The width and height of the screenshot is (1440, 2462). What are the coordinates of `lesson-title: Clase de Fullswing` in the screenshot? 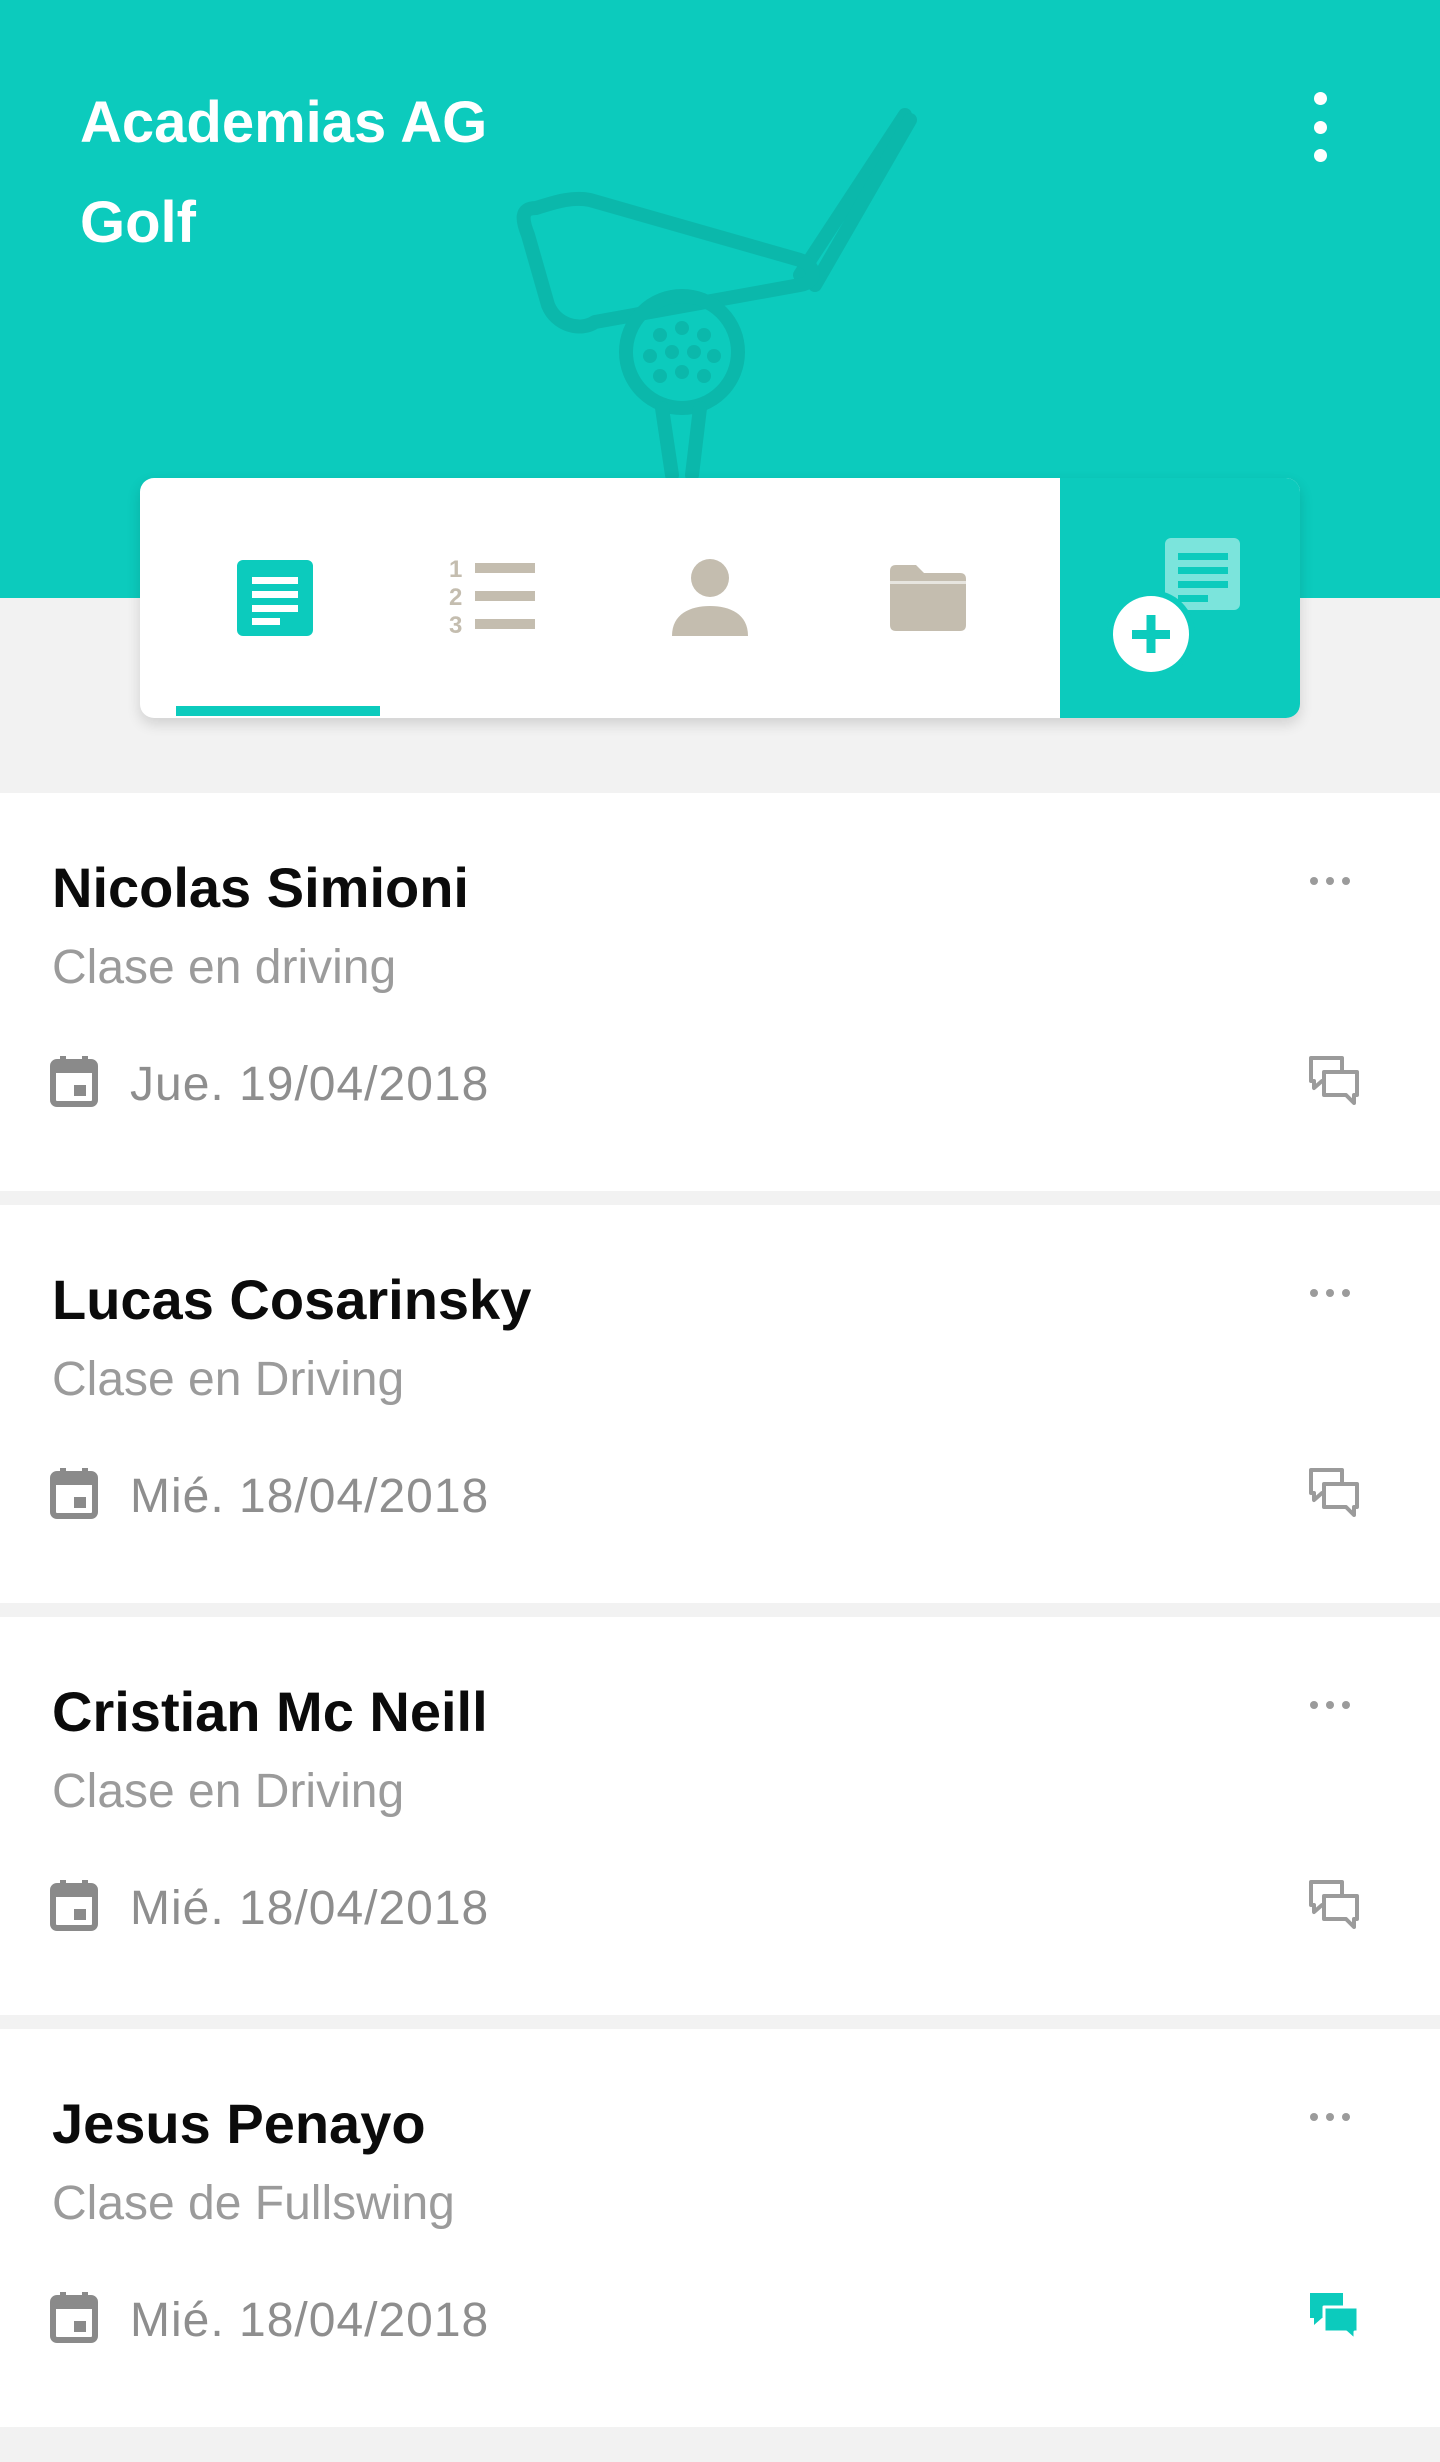 It's located at (253, 2203).